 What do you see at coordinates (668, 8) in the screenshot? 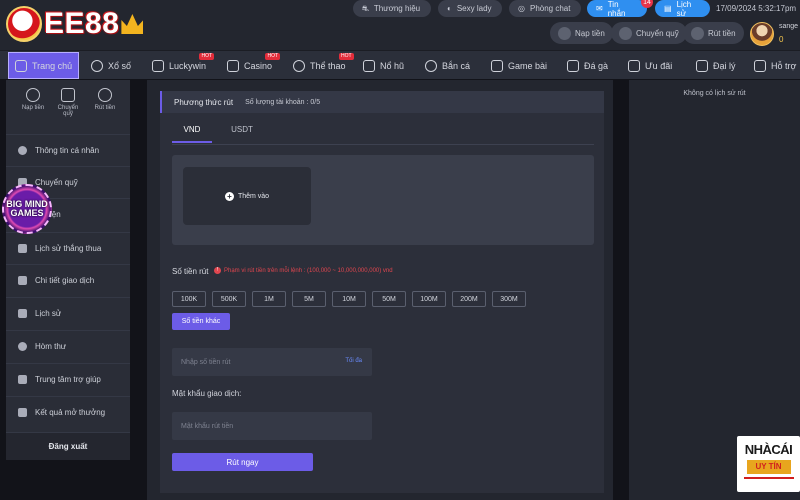
I see `history-icon: ▤` at bounding box center [668, 8].